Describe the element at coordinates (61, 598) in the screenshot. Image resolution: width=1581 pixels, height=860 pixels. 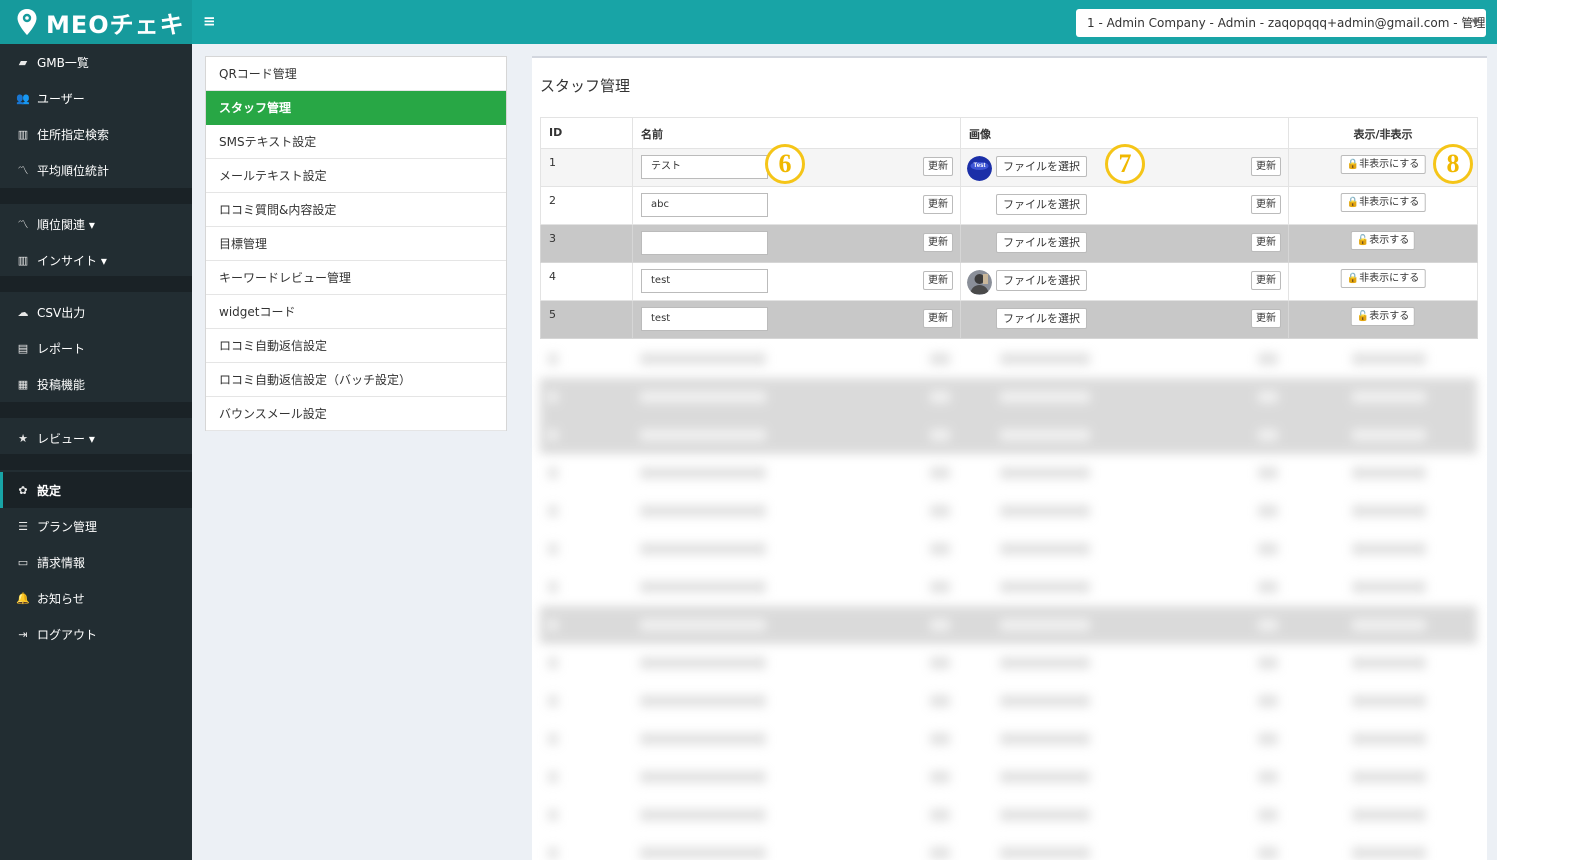
I see `sidebar-item-label: お知らせ` at that location.